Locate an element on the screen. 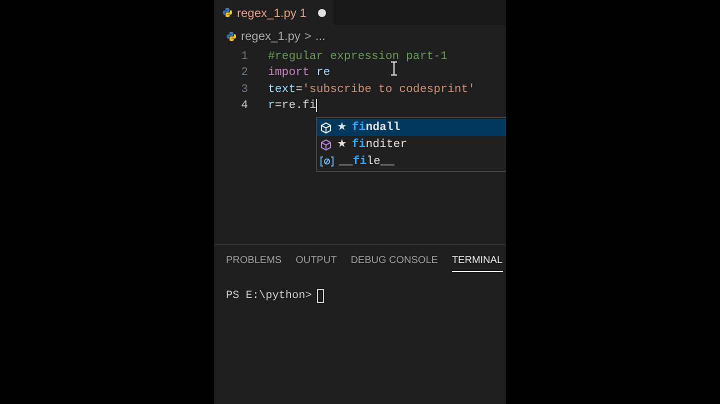 The width and height of the screenshot is (720, 404). tab-label: regex_1.py 1 is located at coordinates (271, 13).